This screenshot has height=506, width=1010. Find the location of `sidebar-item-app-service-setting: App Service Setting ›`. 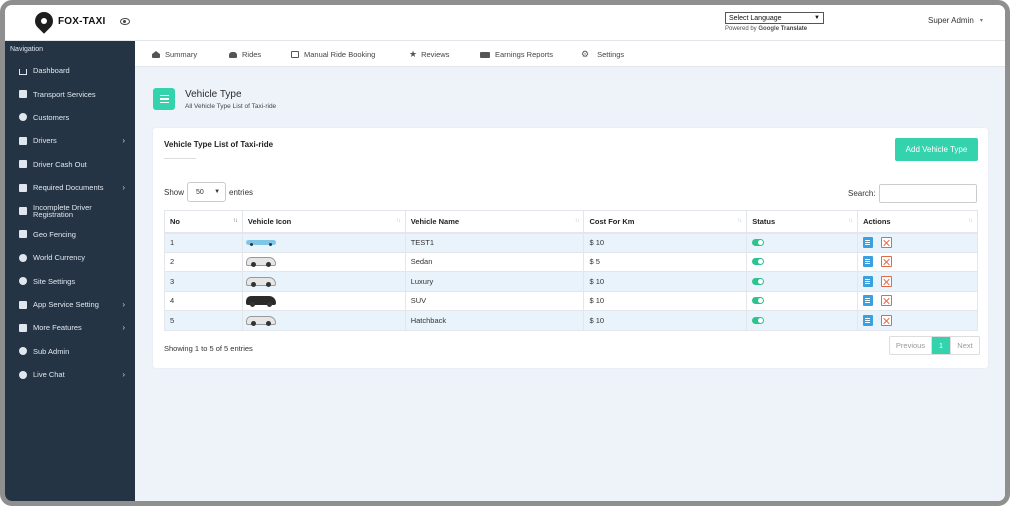

sidebar-item-app-service-setting: App Service Setting › is located at coordinates (70, 304).